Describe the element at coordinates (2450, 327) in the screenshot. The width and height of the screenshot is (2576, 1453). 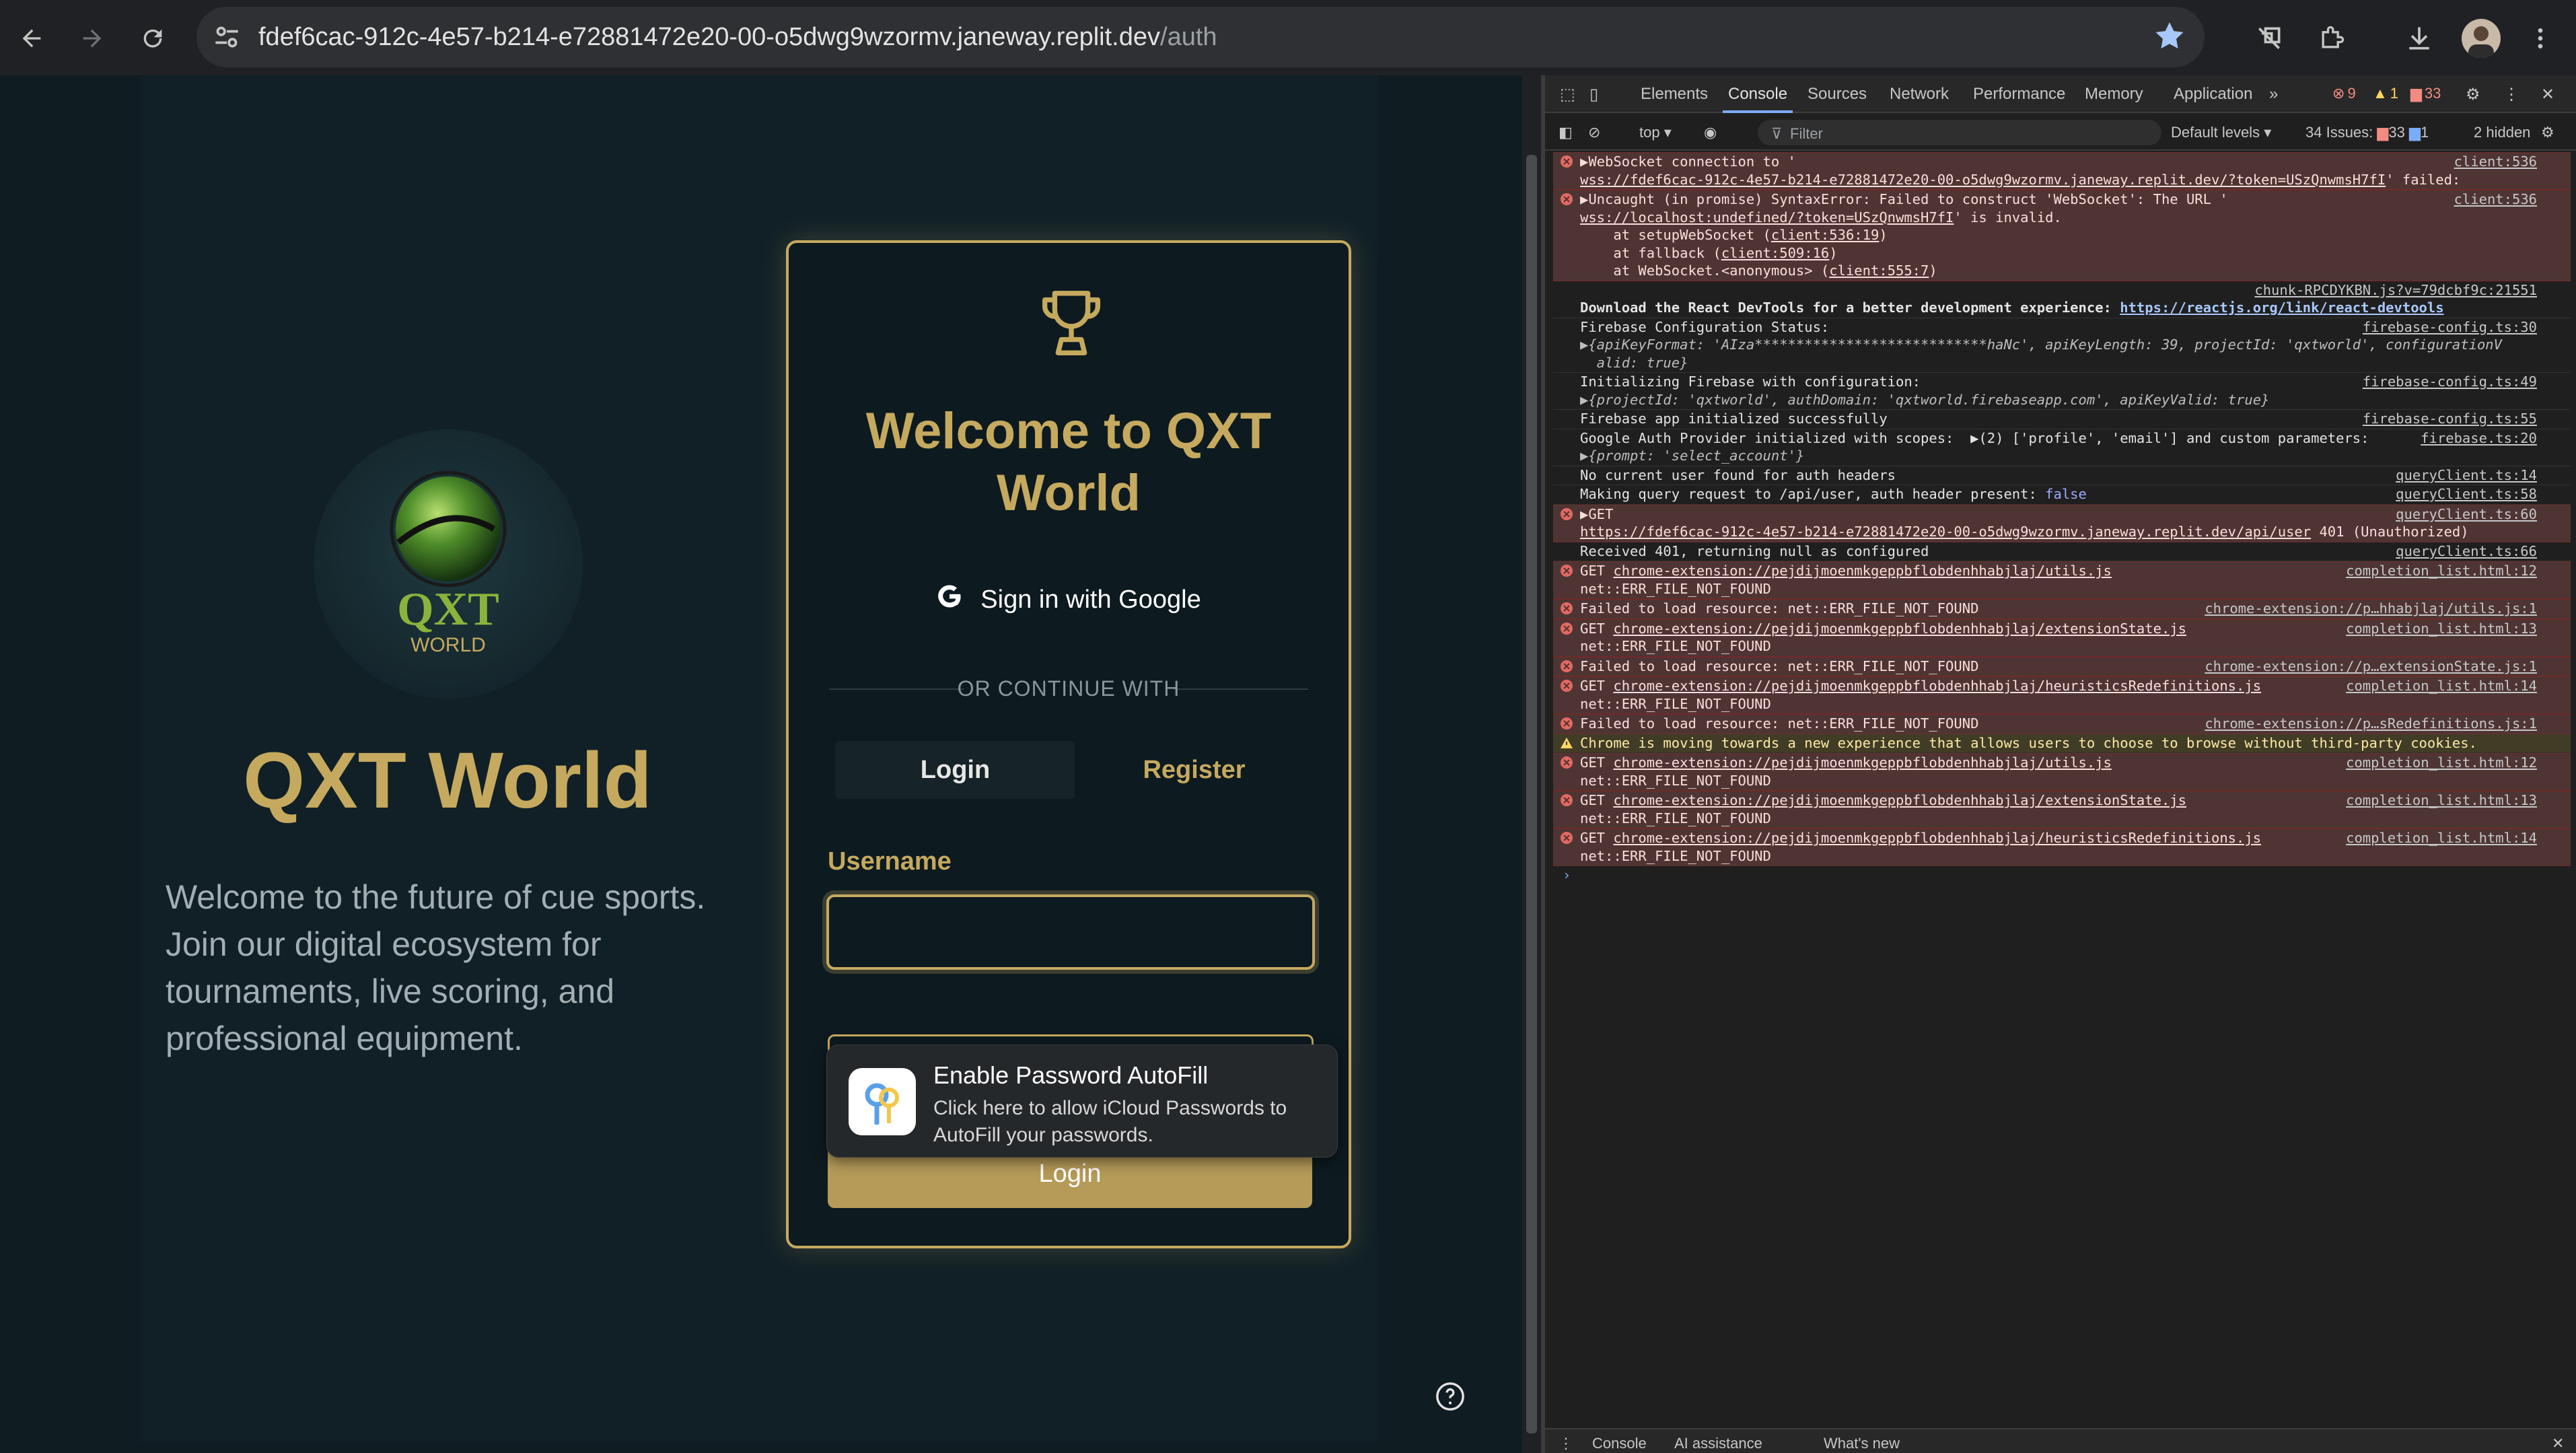
I see `source-link: firebase-config.ts:30` at that location.